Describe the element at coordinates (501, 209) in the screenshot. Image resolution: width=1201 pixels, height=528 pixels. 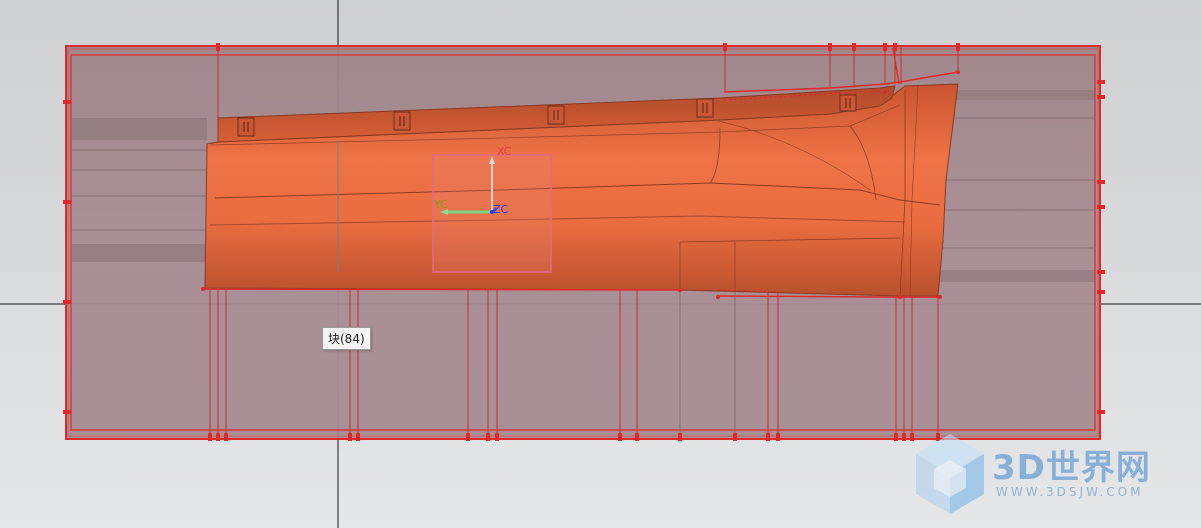
I see `zc-axis-label: ZC` at that location.